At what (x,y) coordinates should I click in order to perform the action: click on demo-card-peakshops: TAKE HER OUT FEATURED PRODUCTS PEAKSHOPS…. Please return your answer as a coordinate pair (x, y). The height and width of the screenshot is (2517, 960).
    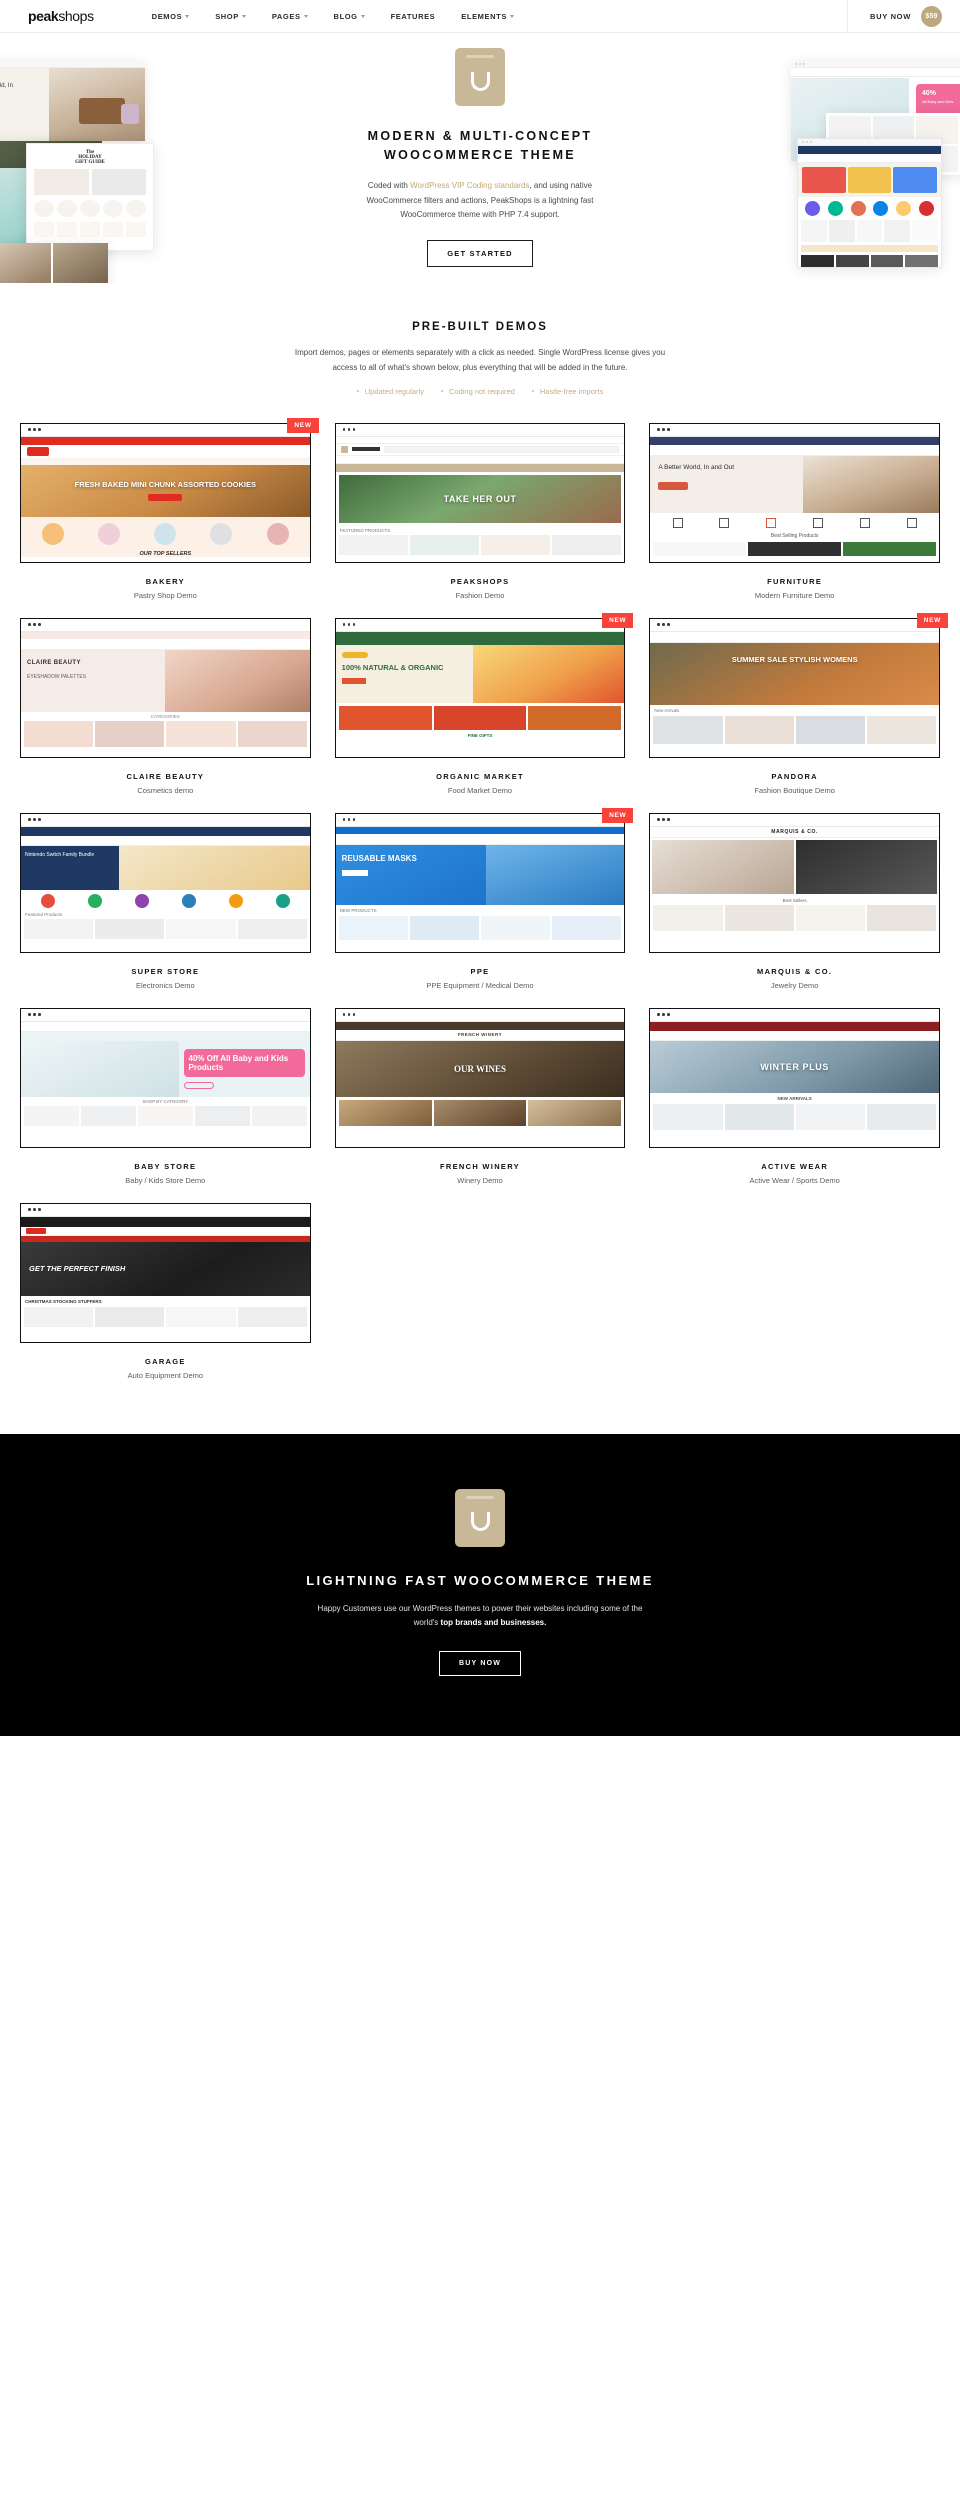
    Looking at the image, I should click on (480, 511).